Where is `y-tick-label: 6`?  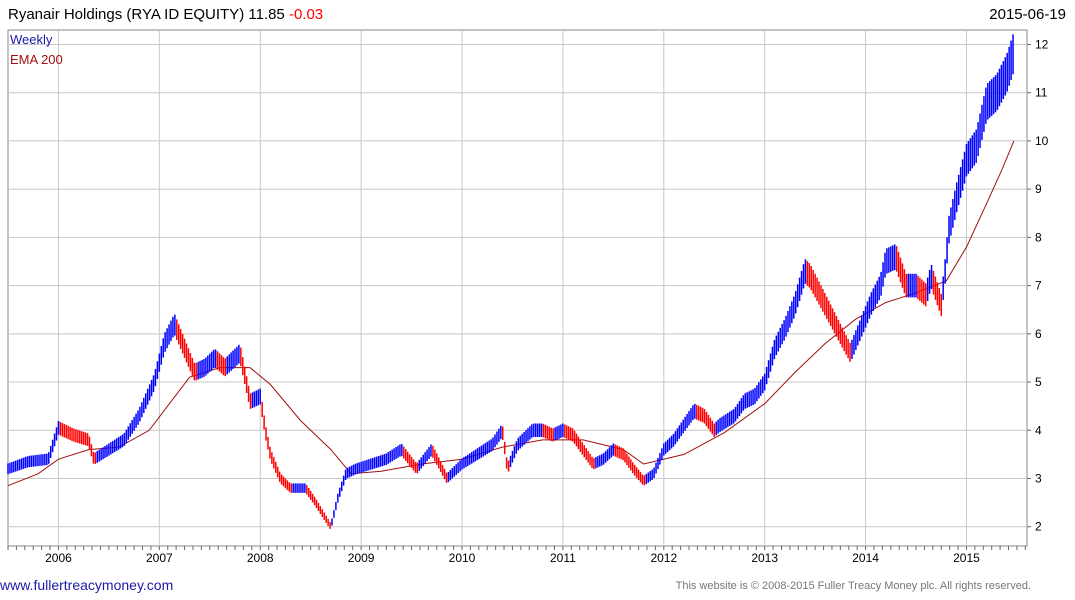 y-tick-label: 6 is located at coordinates (1038, 334).